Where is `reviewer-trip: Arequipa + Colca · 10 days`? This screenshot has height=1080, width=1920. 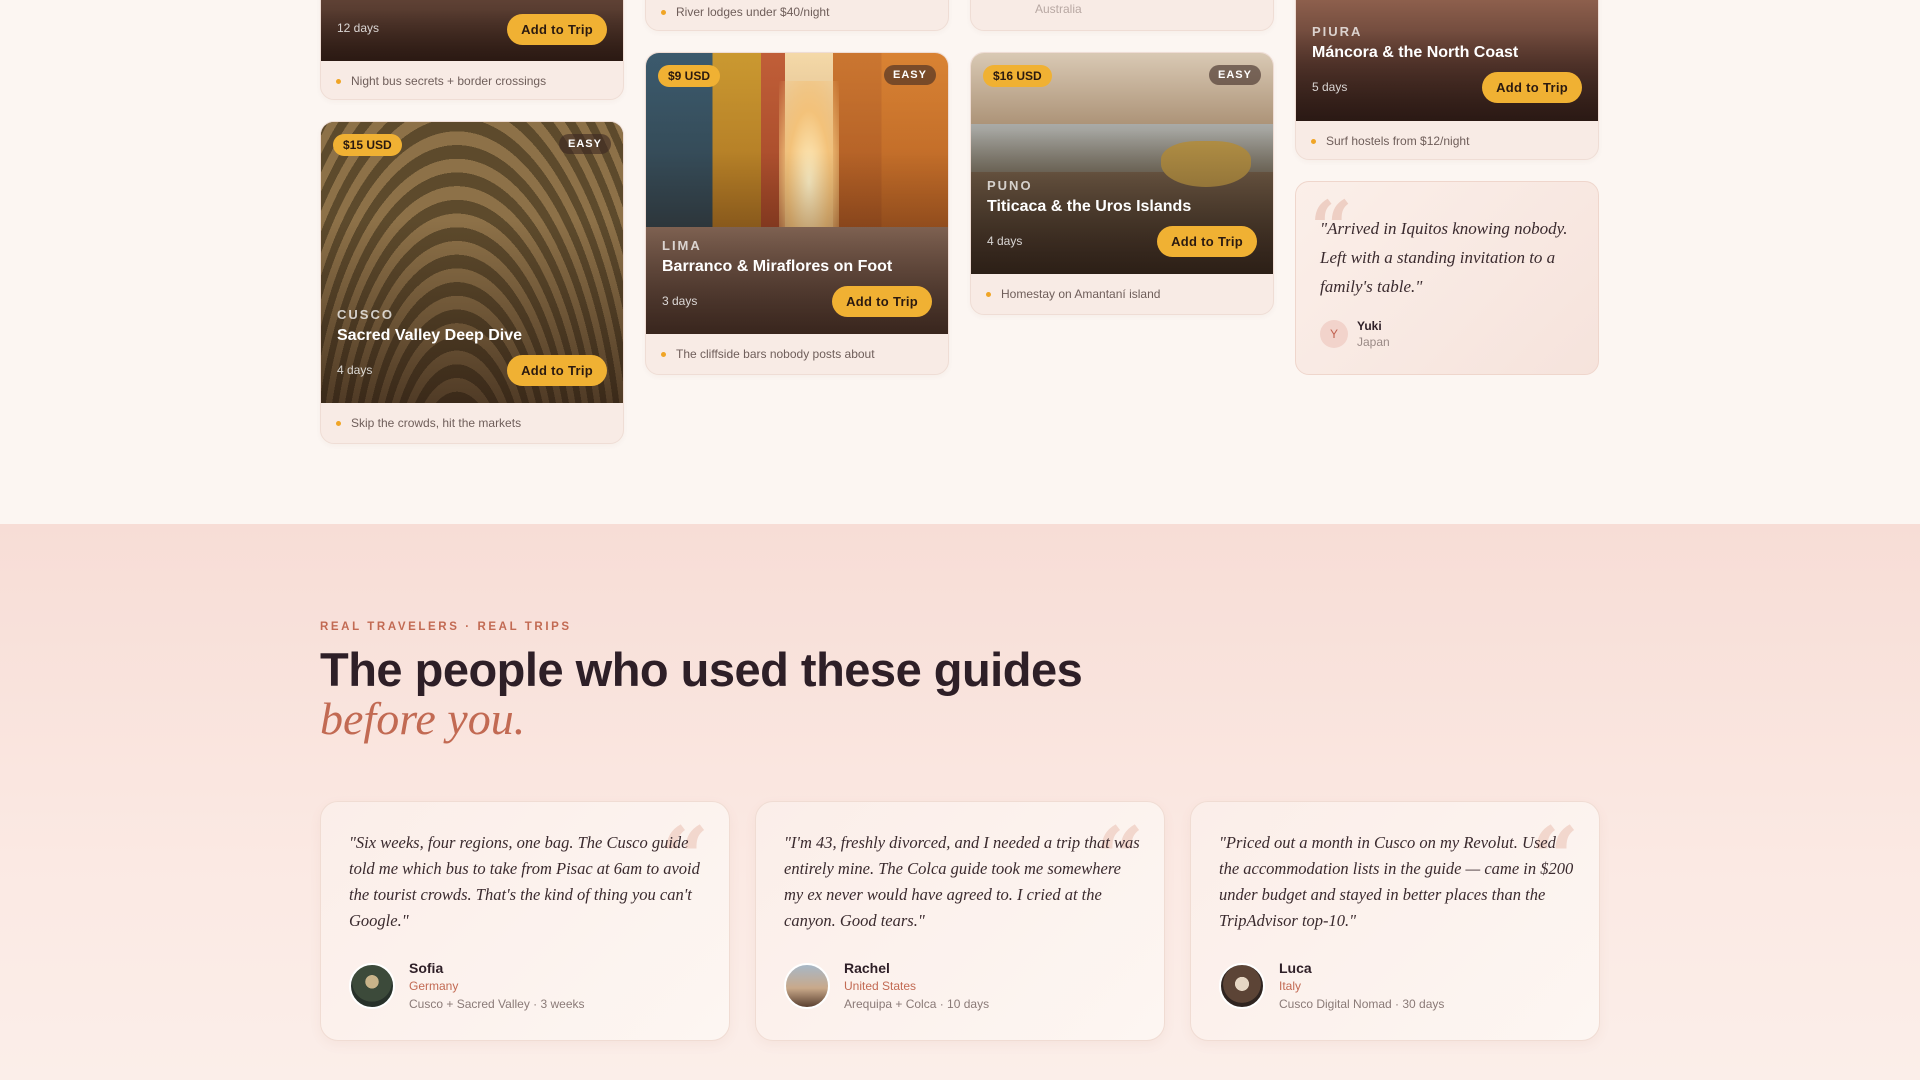
reviewer-trip: Arequipa + Colca · 10 days is located at coordinates (917, 1004).